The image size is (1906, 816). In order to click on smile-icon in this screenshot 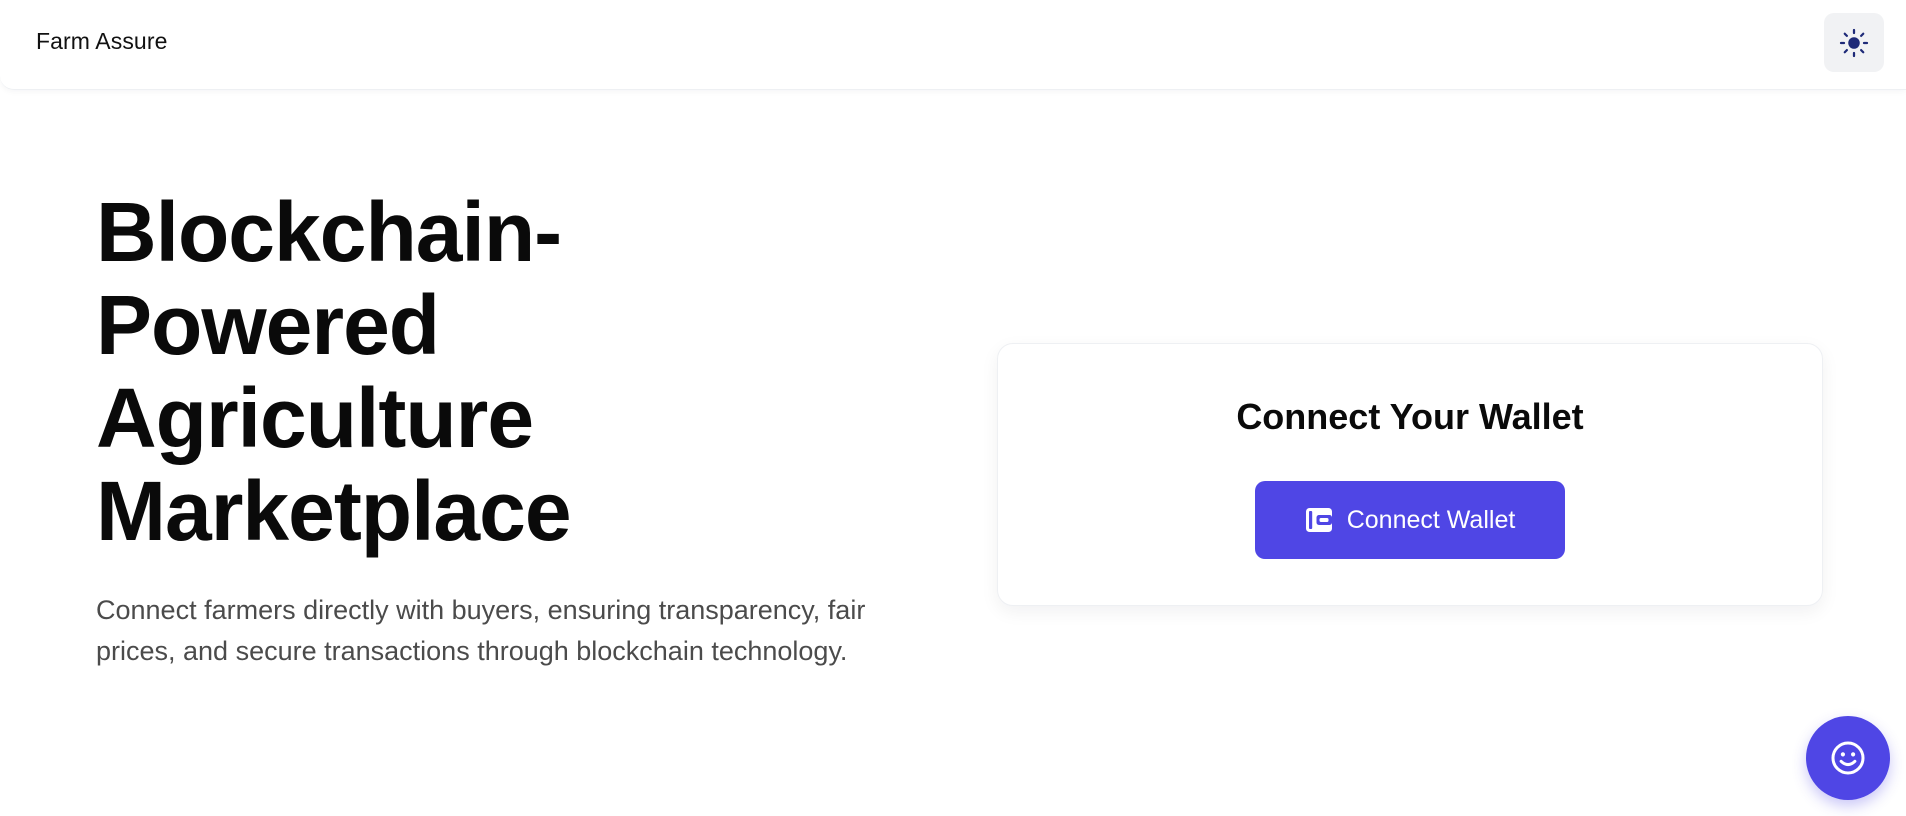, I will do `click(1848, 758)`.